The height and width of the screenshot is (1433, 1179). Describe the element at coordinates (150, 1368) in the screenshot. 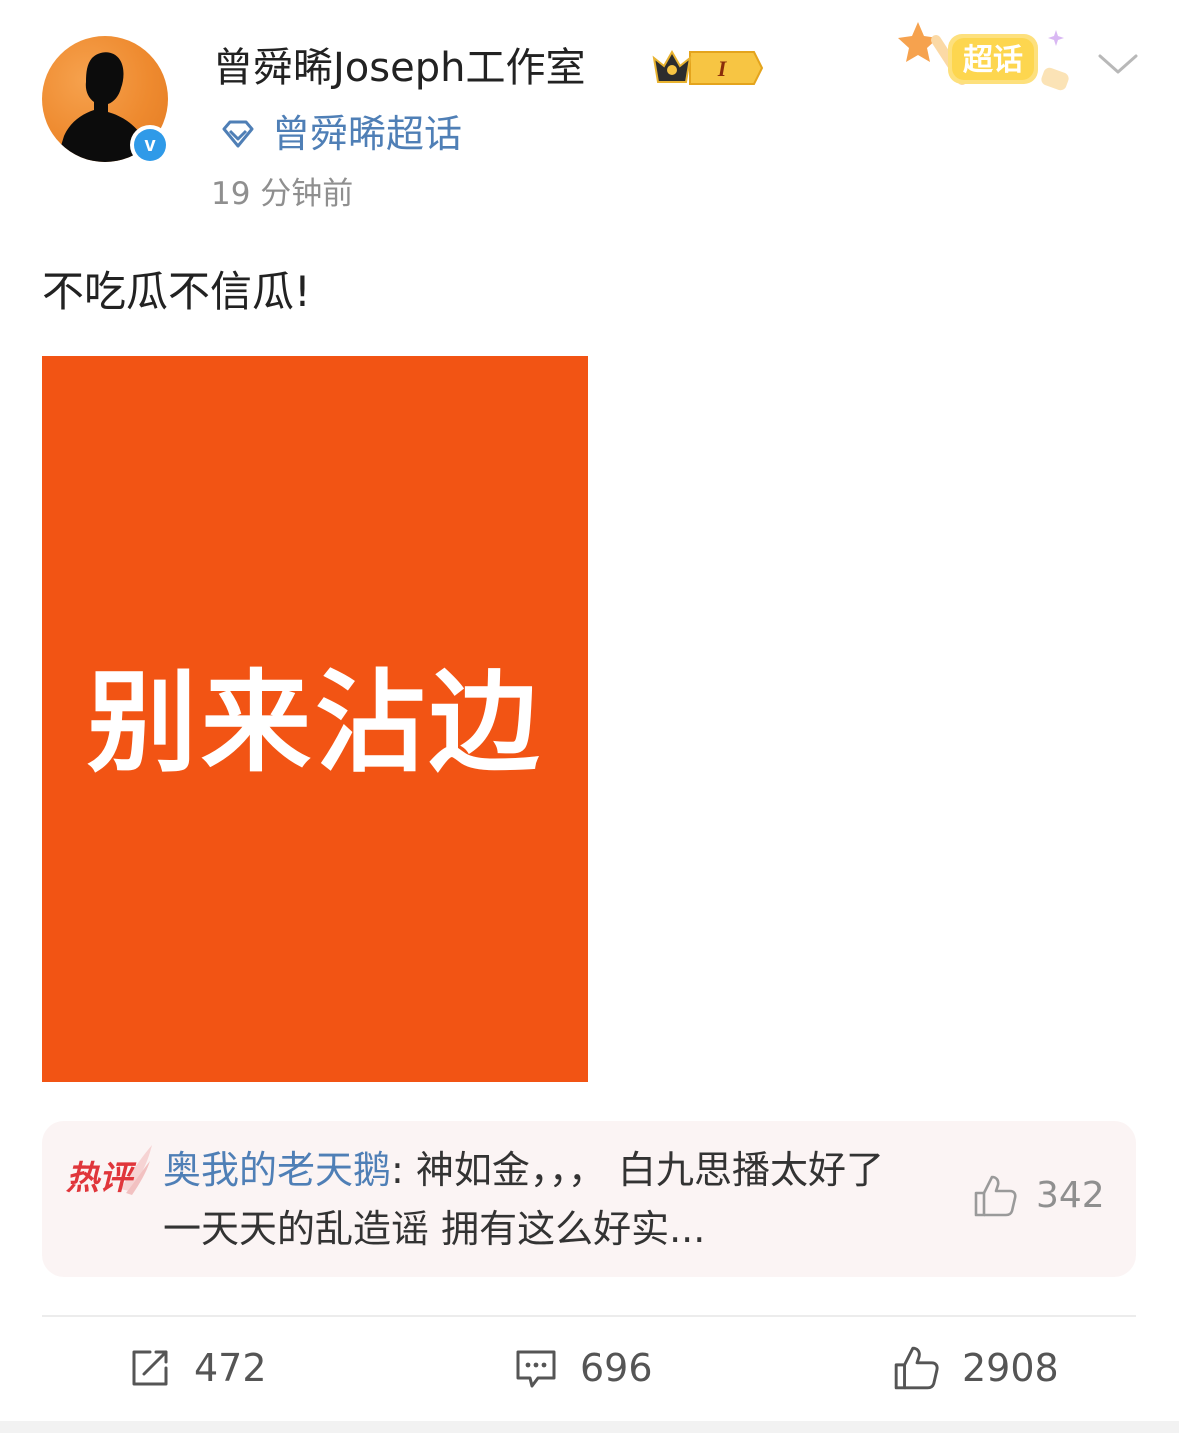

I see `repost-icon` at that location.